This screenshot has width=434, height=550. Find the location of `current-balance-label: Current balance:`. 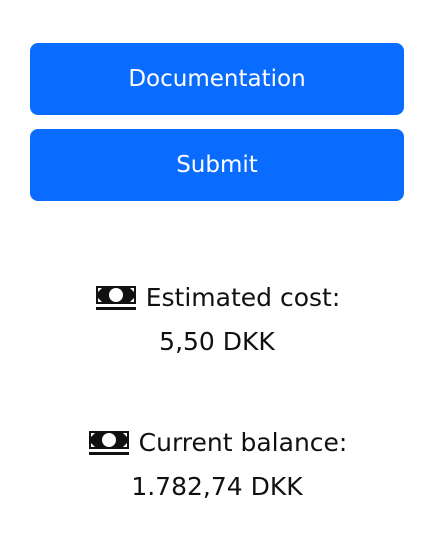

current-balance-label: Current balance: is located at coordinates (243, 442).